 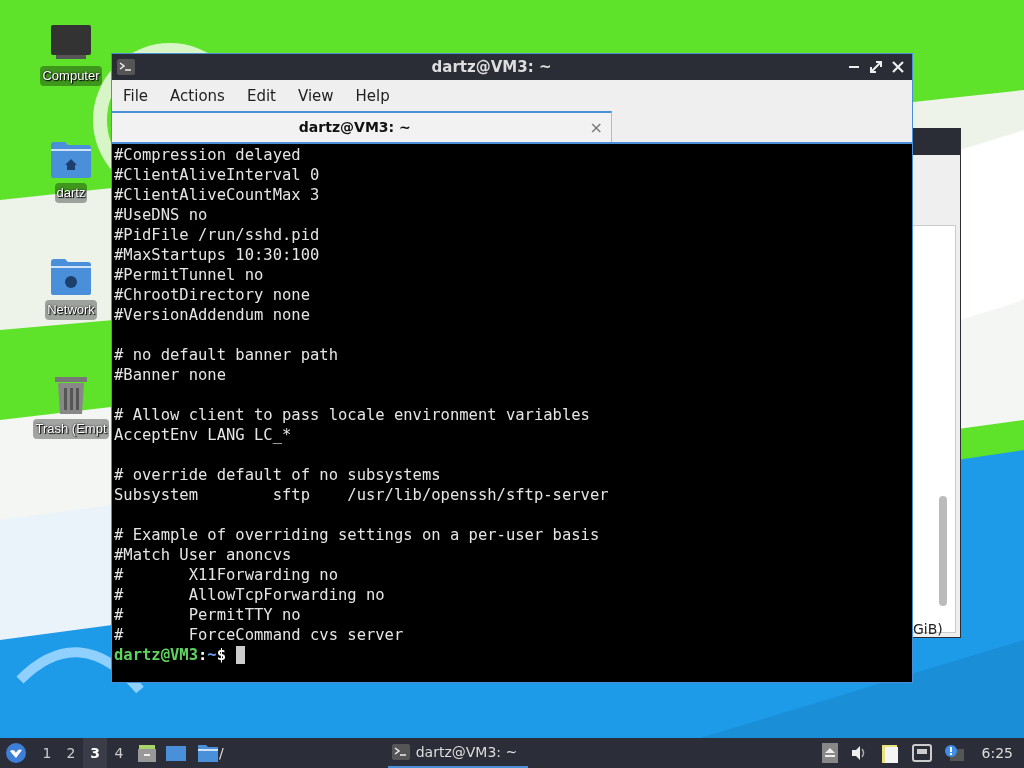 What do you see at coordinates (241, 655) in the screenshot?
I see `text-cursor` at bounding box center [241, 655].